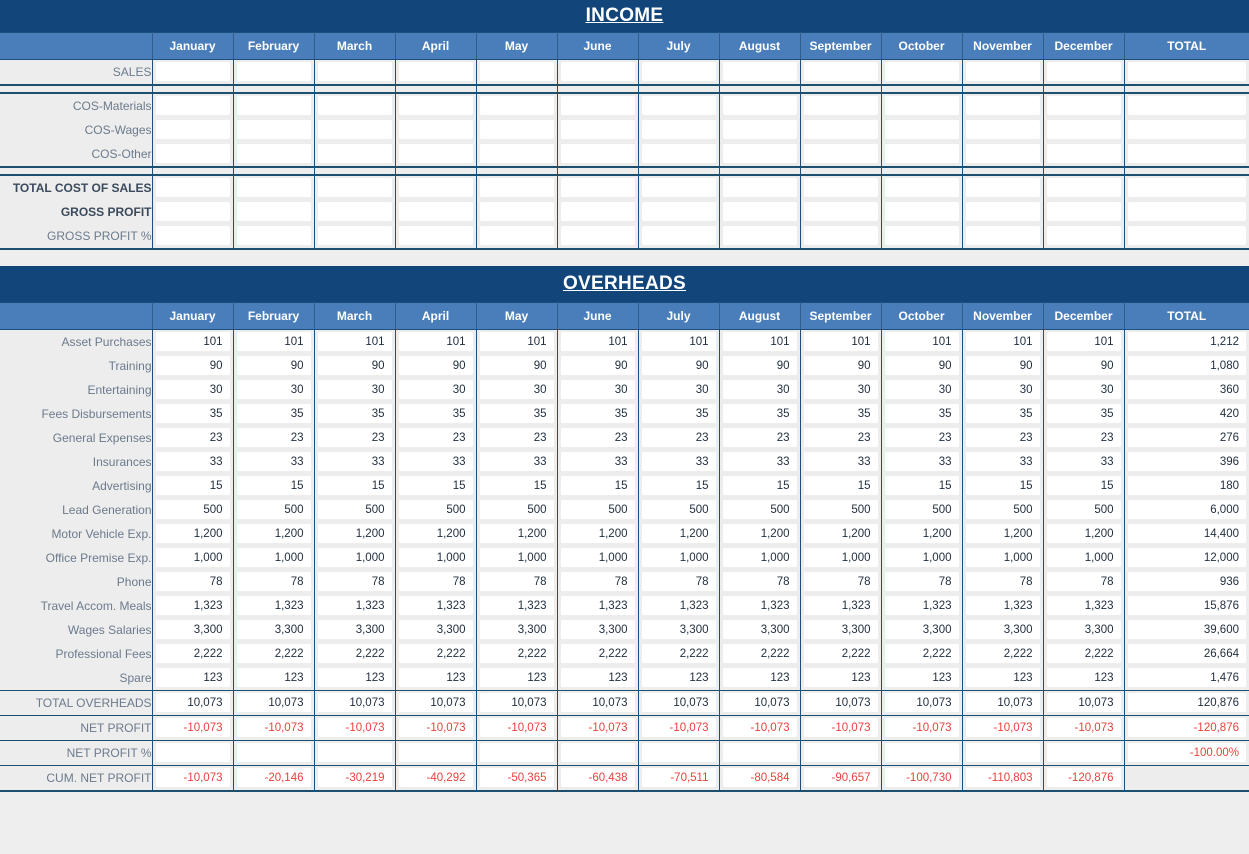 This screenshot has height=854, width=1249. I want to click on cell: 26,664, so click(1186, 654).